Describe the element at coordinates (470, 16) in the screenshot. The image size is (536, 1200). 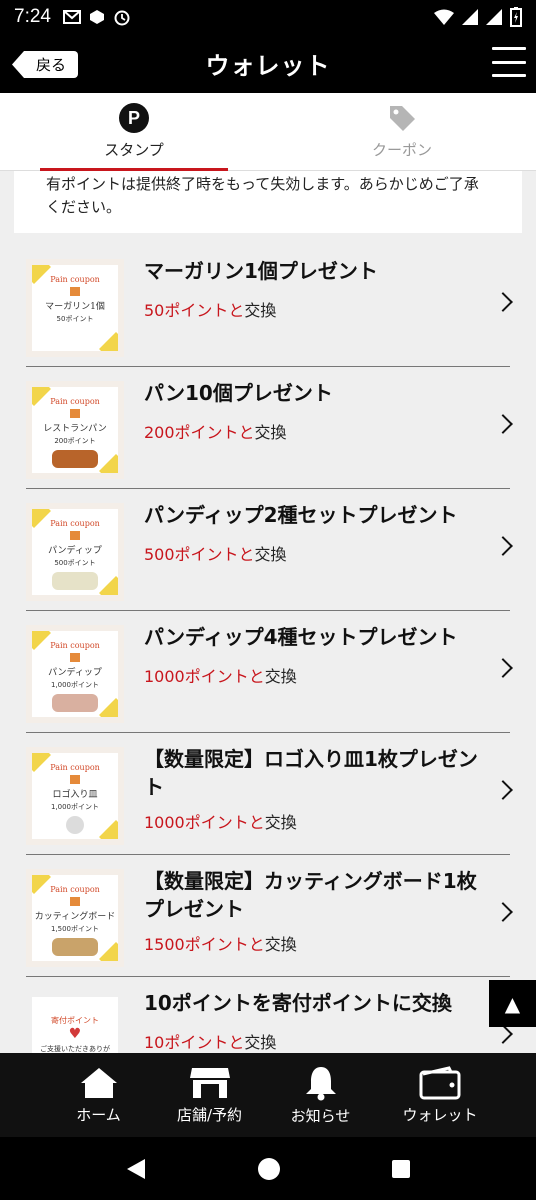
I see `signal-icon` at that location.